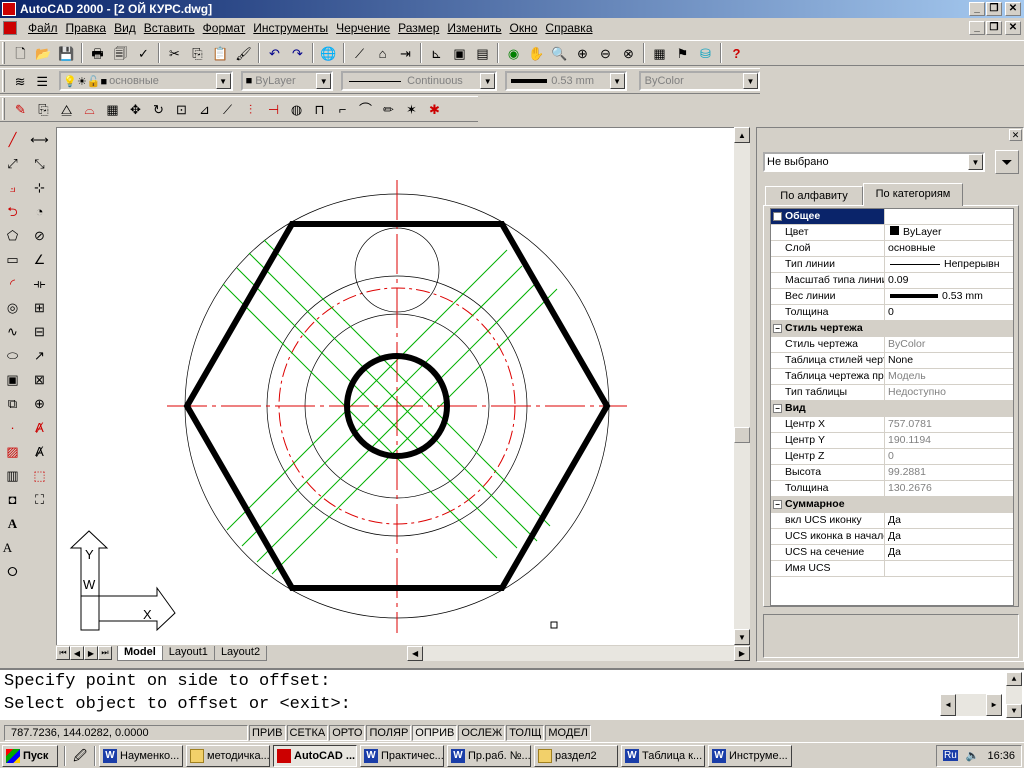  Describe the element at coordinates (1001, 756) in the screenshot. I see `clock: 16:36` at that location.